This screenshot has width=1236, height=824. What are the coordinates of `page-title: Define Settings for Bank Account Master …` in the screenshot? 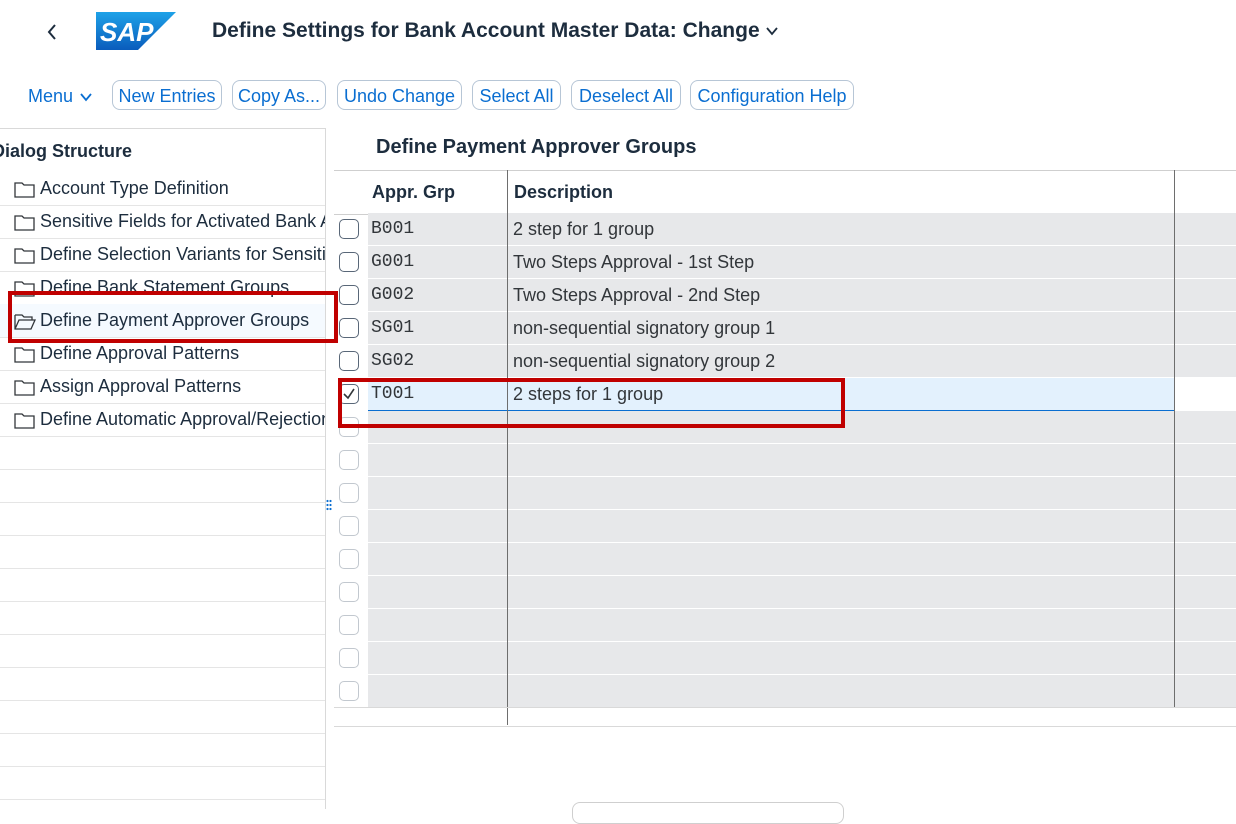 It's located at (486, 30).